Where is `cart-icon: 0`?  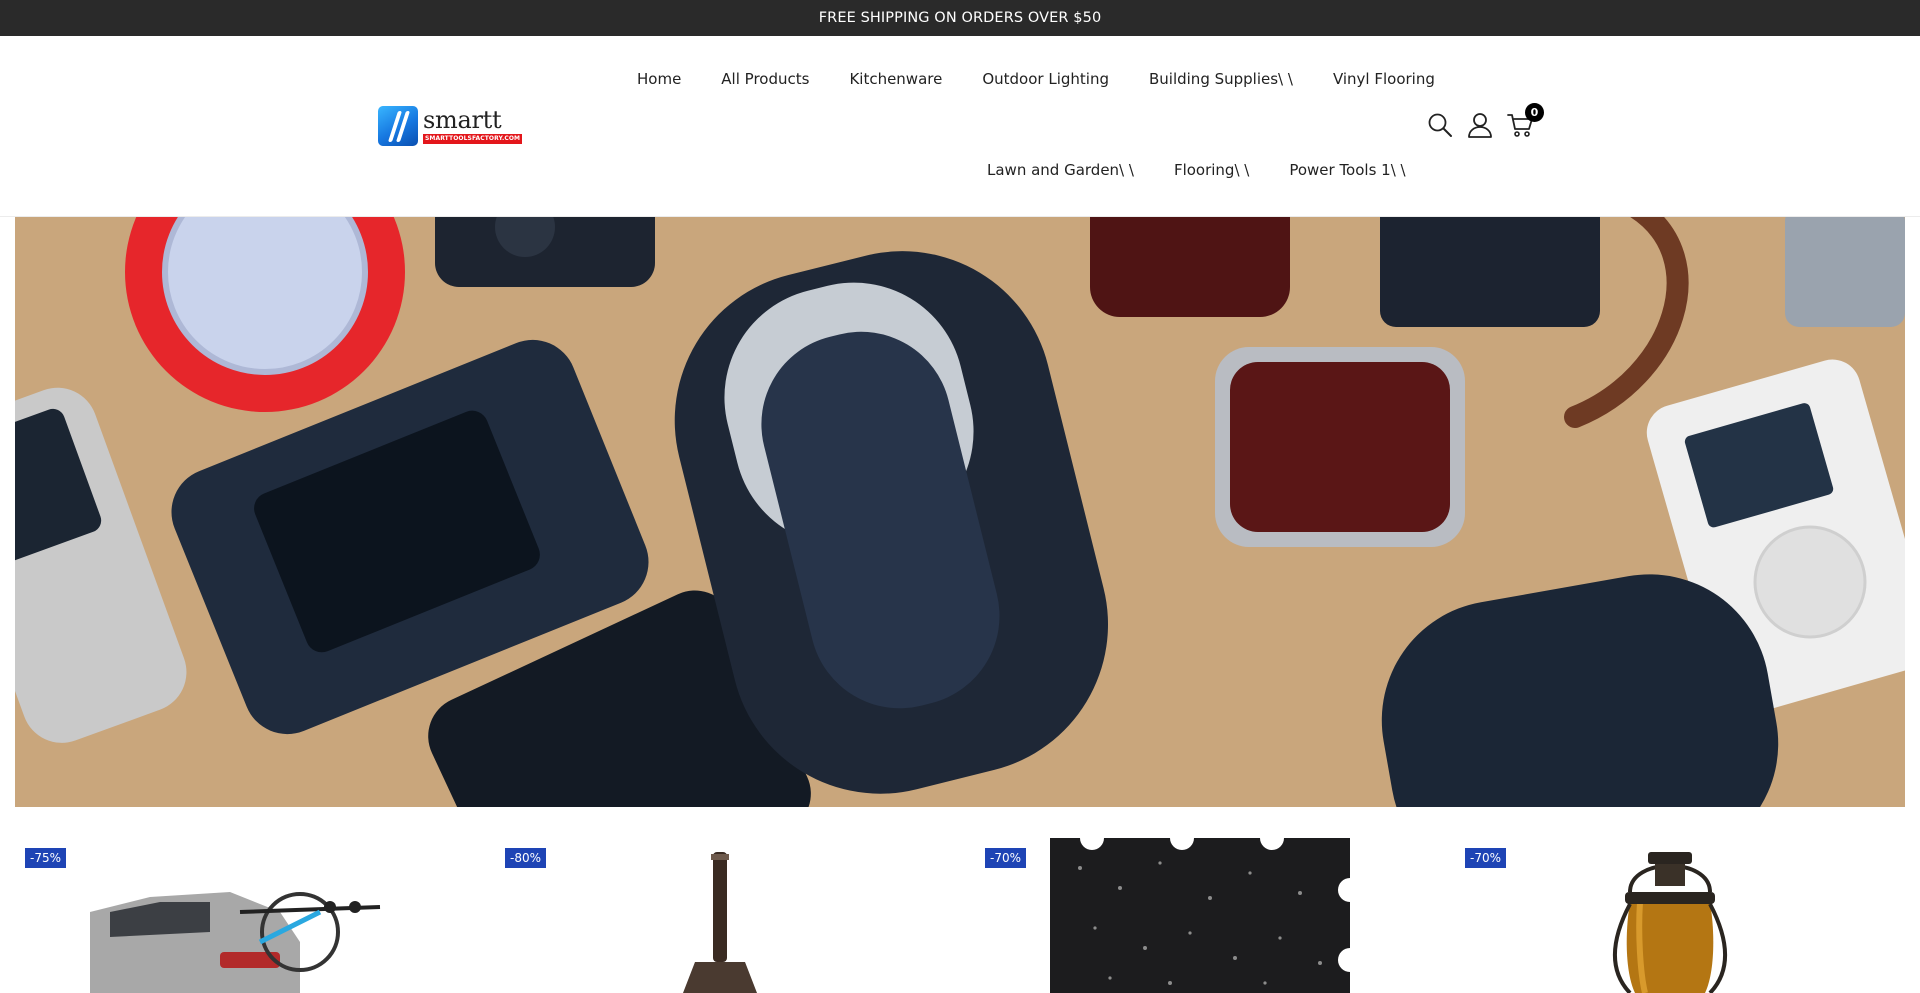
cart-icon: 0 is located at coordinates (1525, 121).